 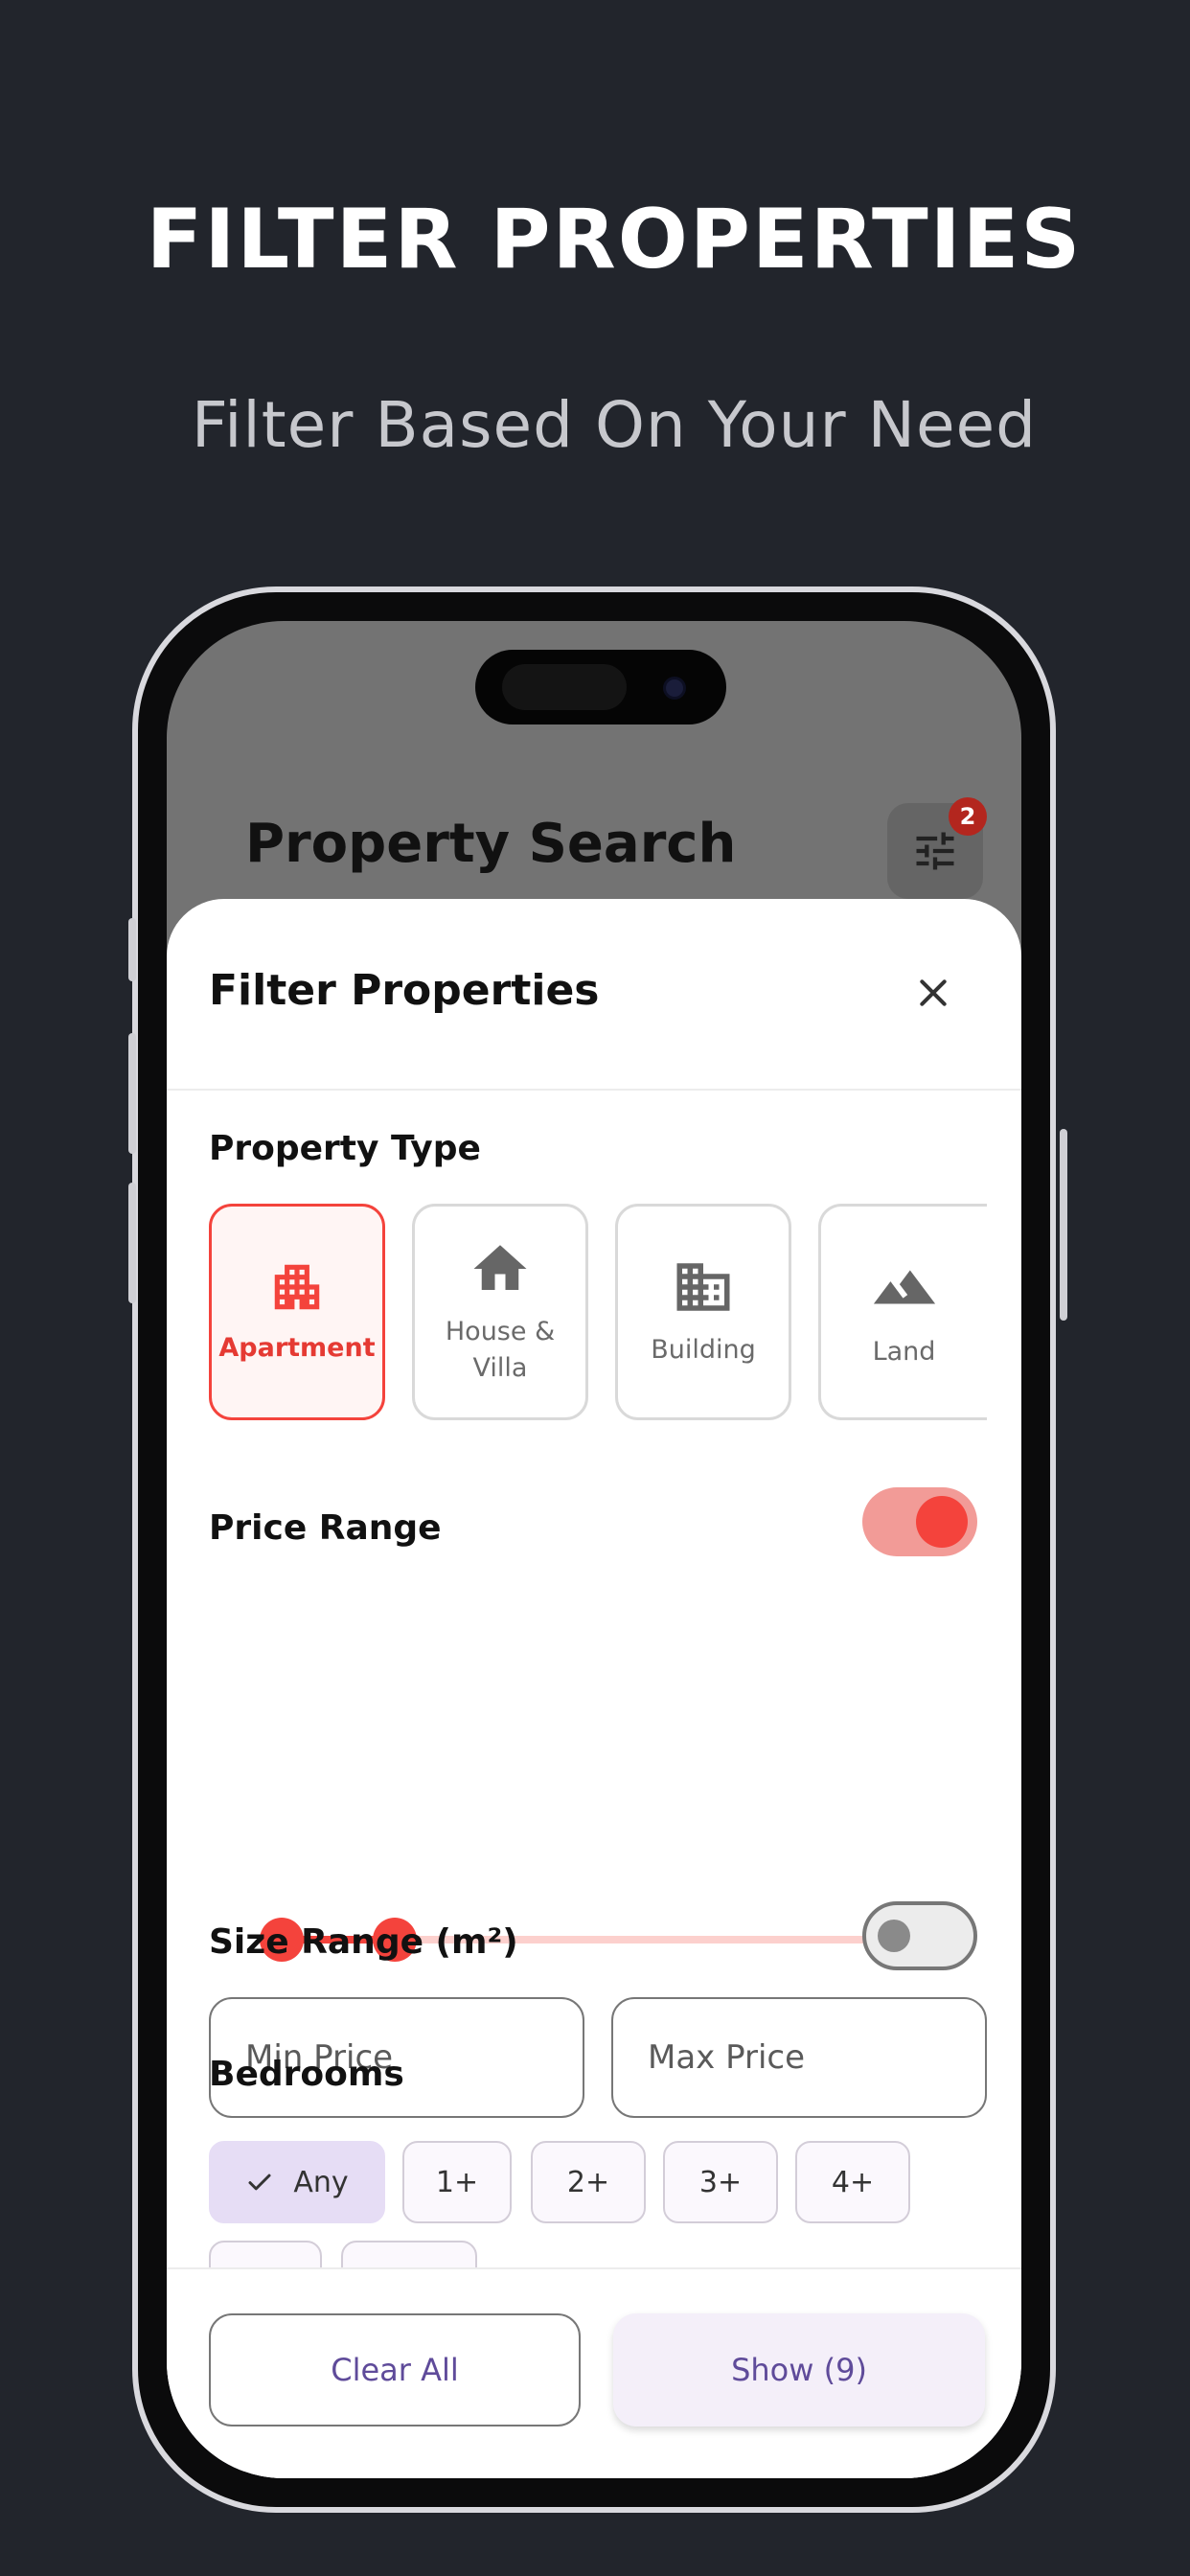 What do you see at coordinates (799, 2369) in the screenshot?
I see `show-results-button: Show (9)` at bounding box center [799, 2369].